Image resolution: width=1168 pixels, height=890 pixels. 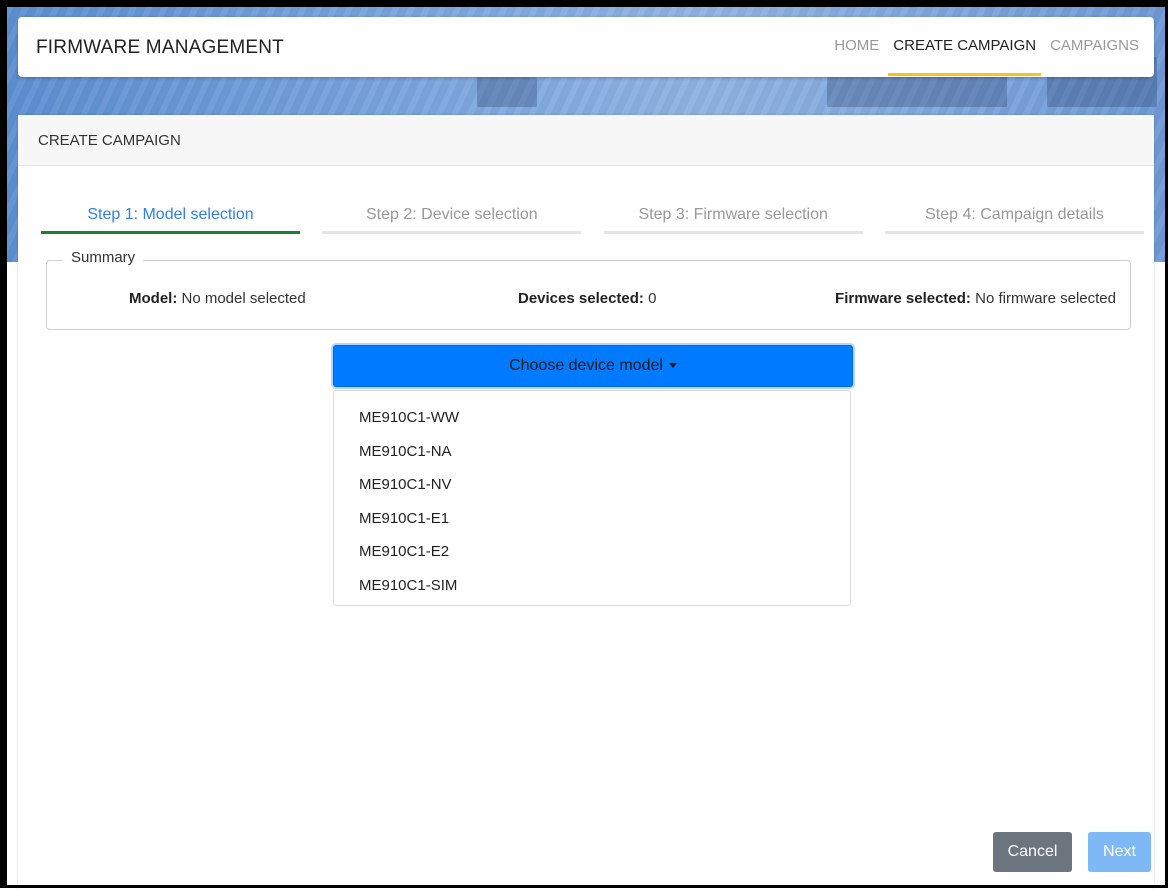 What do you see at coordinates (903, 298) in the screenshot?
I see `summary-firmware-label: Firmware selected:` at bounding box center [903, 298].